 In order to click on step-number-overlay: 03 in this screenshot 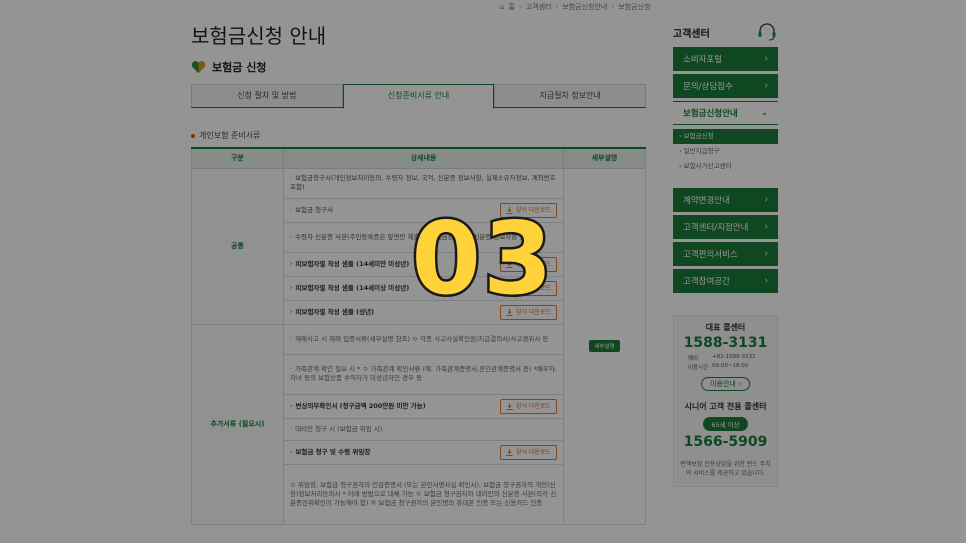, I will do `click(482, 259)`.